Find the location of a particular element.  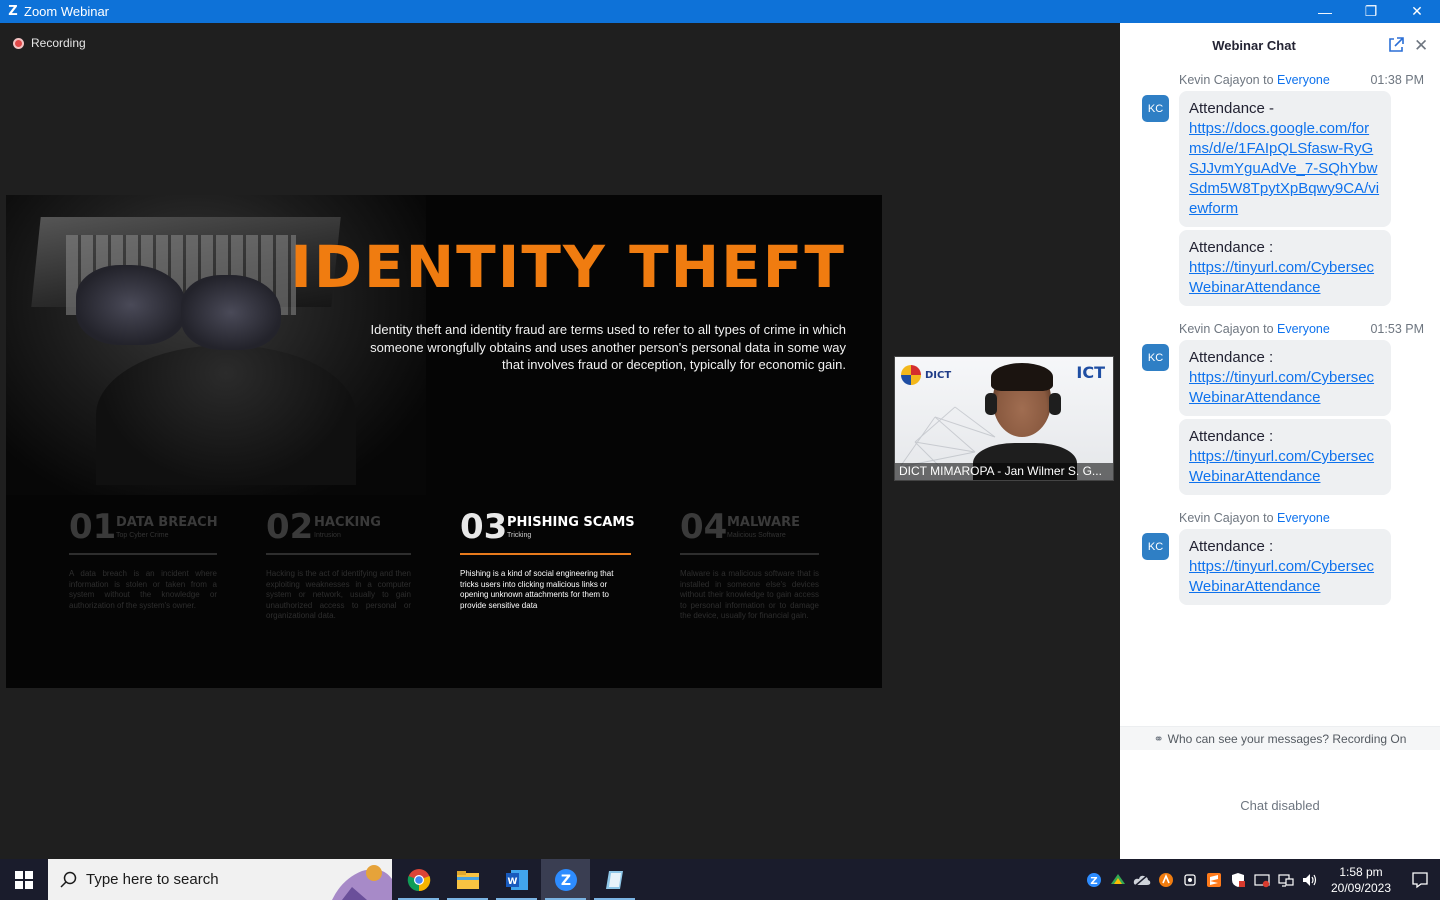

recording-indicator: Recording is located at coordinates (49, 43).